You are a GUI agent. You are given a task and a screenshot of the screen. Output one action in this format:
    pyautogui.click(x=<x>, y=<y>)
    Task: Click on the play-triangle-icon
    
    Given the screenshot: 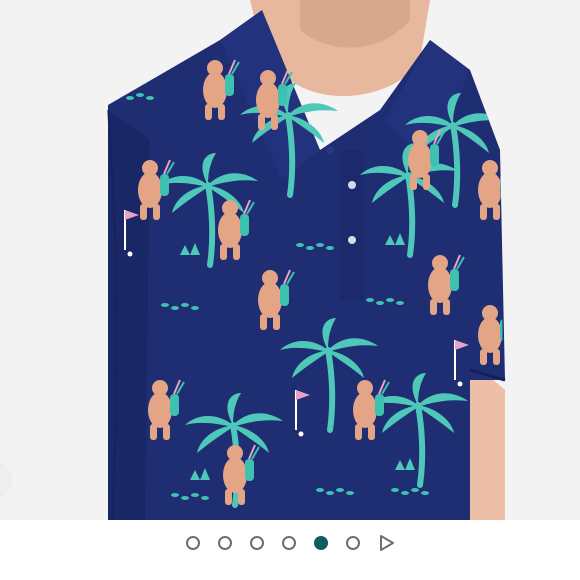 What is the action you would take?
    pyautogui.click(x=387, y=543)
    